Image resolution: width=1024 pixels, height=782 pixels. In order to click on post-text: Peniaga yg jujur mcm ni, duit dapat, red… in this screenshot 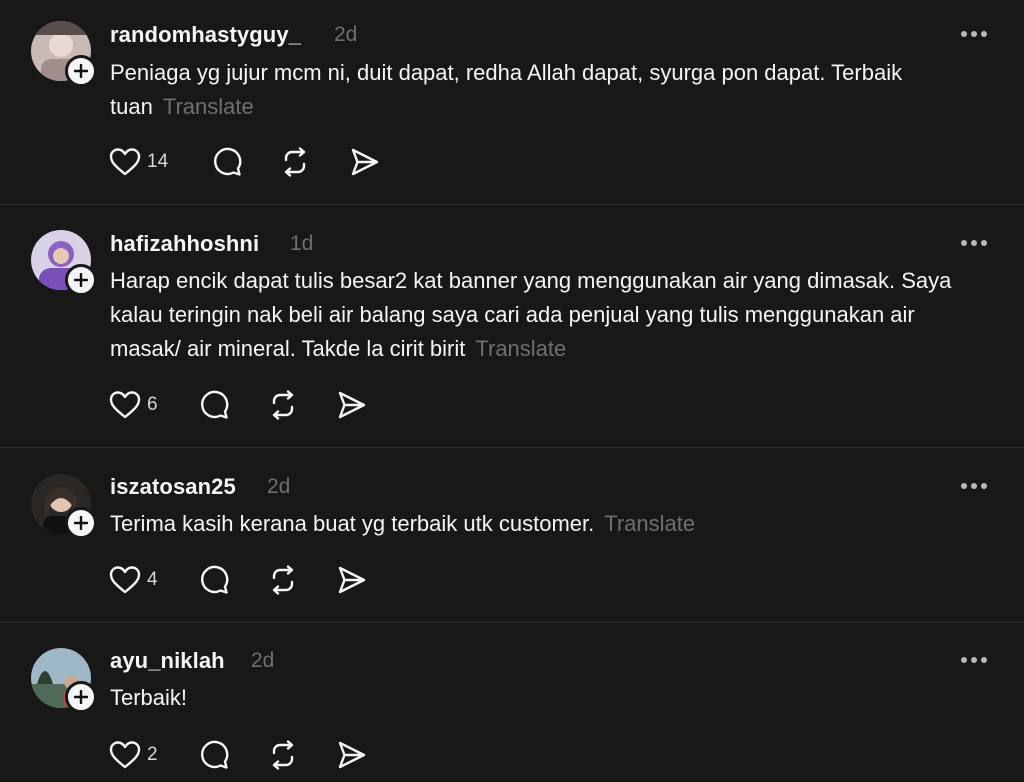, I will do `click(550, 90)`.